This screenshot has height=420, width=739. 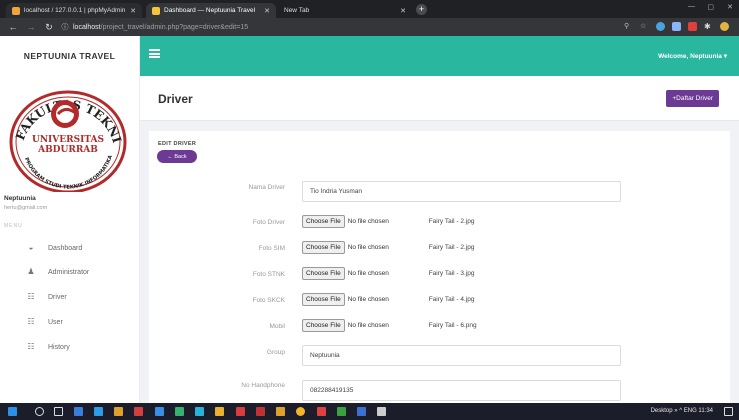 What do you see at coordinates (177, 144) in the screenshot?
I see `card-title: EDIT DRIVER` at bounding box center [177, 144].